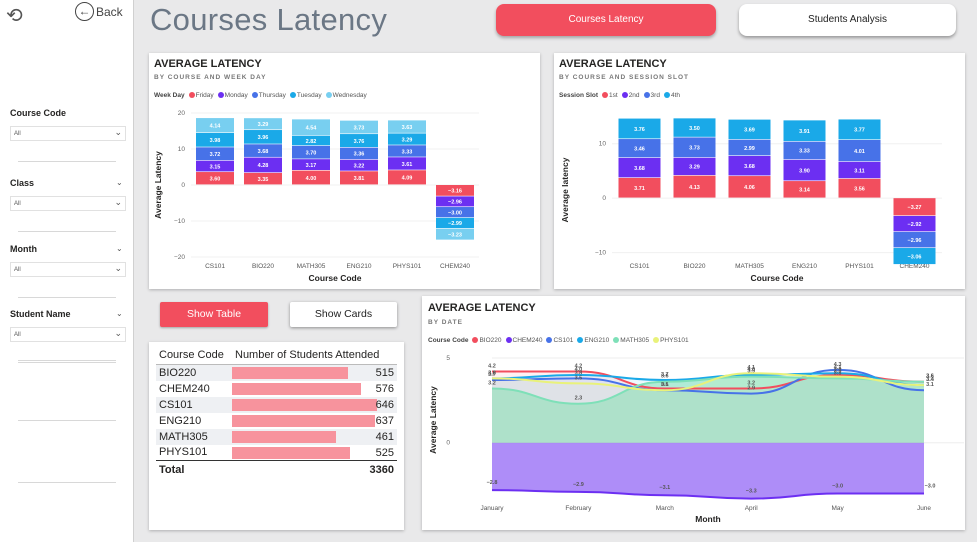  What do you see at coordinates (407, 140) in the screenshot?
I see `bar-data-label: 3.29` at bounding box center [407, 140].